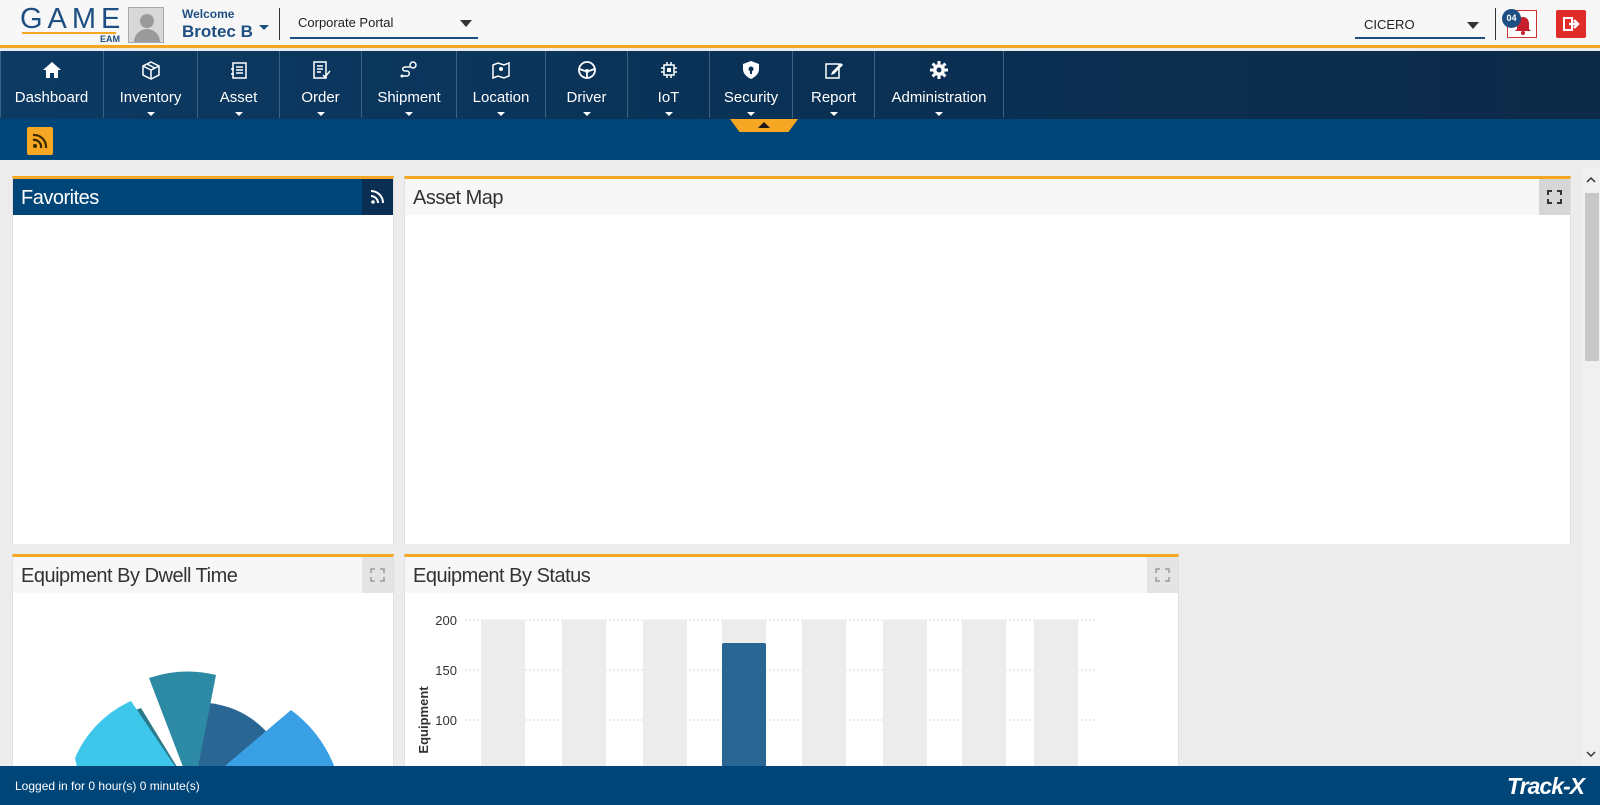 This screenshot has height=805, width=1600. What do you see at coordinates (203, 683) in the screenshot?
I see `dwell-time-chart` at bounding box center [203, 683].